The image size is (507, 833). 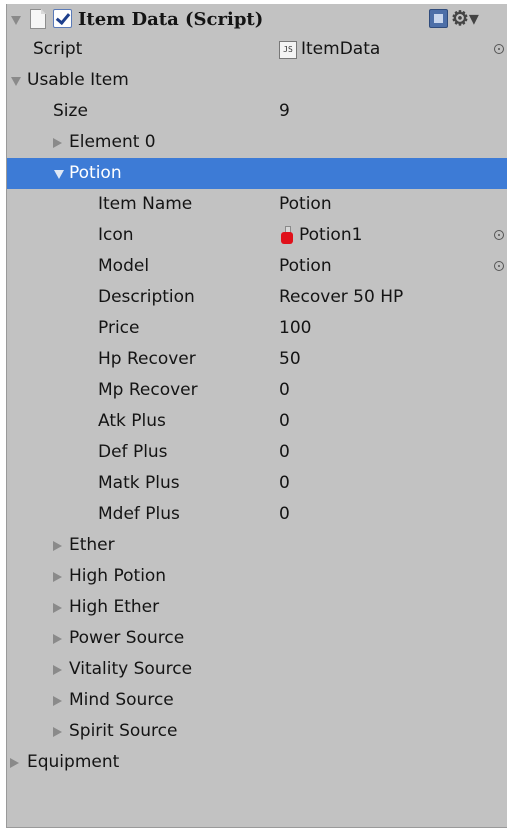 What do you see at coordinates (38, 19) in the screenshot?
I see `document-icon` at bounding box center [38, 19].